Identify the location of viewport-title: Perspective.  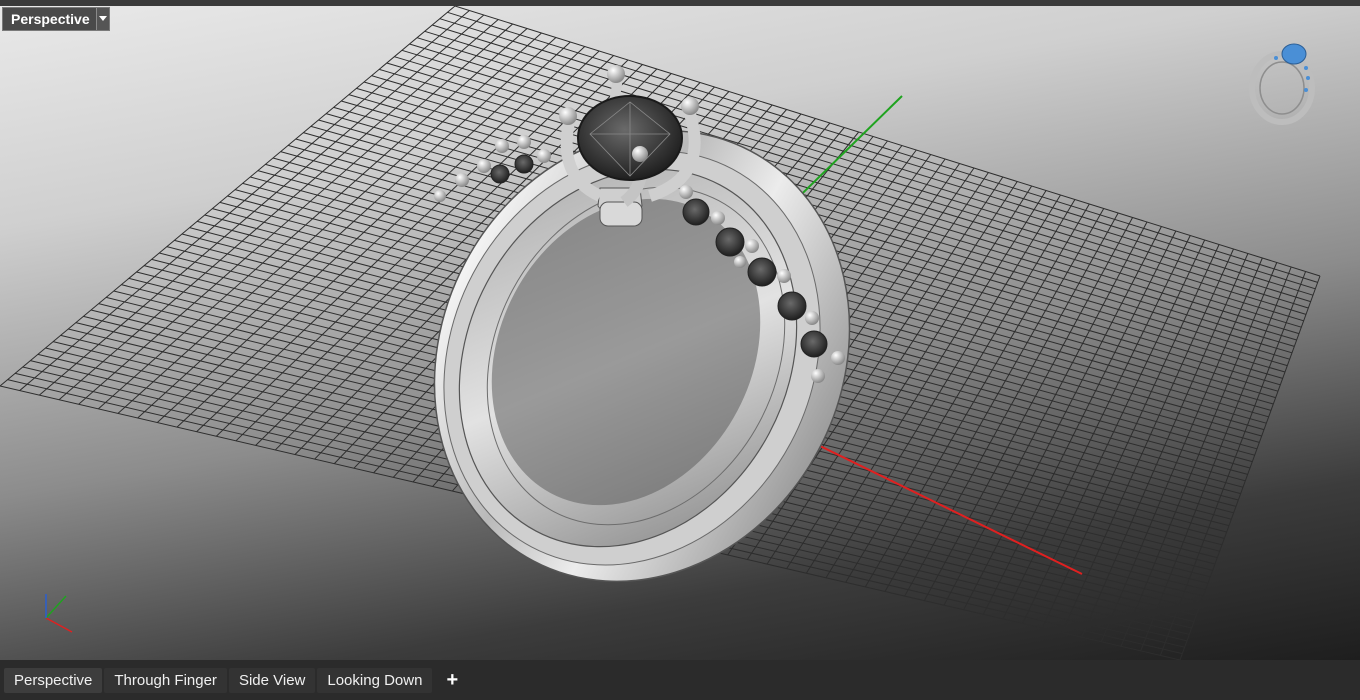
(56, 19).